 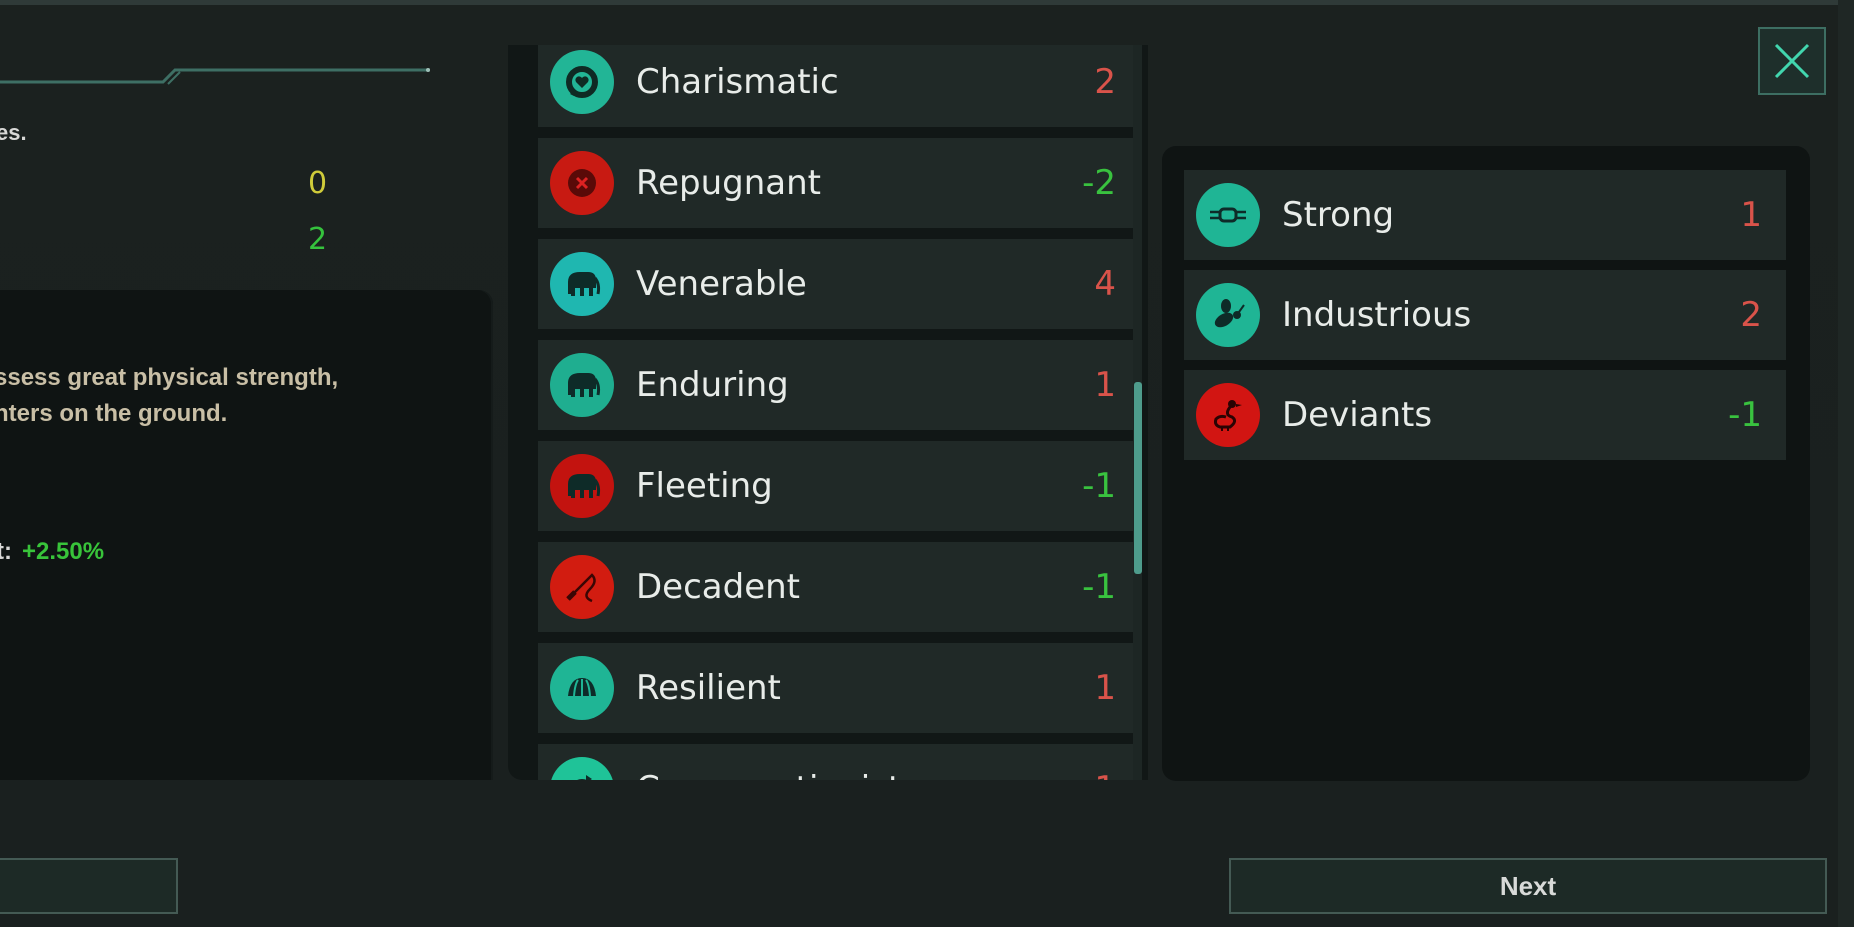 What do you see at coordinates (1485, 415) in the screenshot?
I see `trait-row-deviants-selected: Deviants -1` at bounding box center [1485, 415].